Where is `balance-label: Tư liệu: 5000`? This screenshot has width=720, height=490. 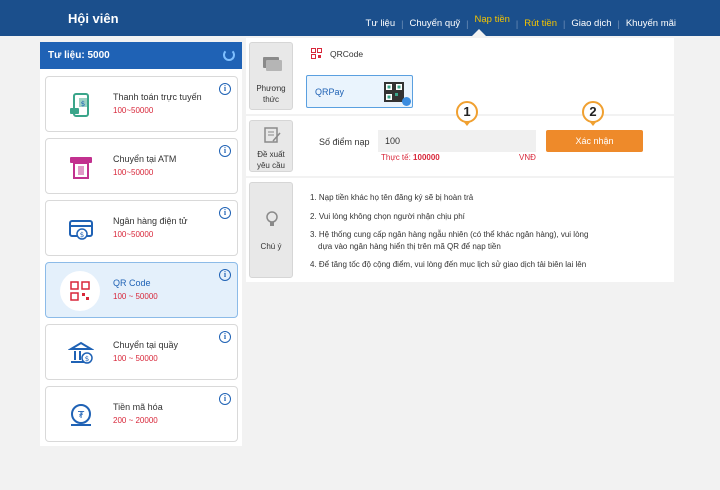
balance-label: Tư liệu: 5000 is located at coordinates (79, 55).